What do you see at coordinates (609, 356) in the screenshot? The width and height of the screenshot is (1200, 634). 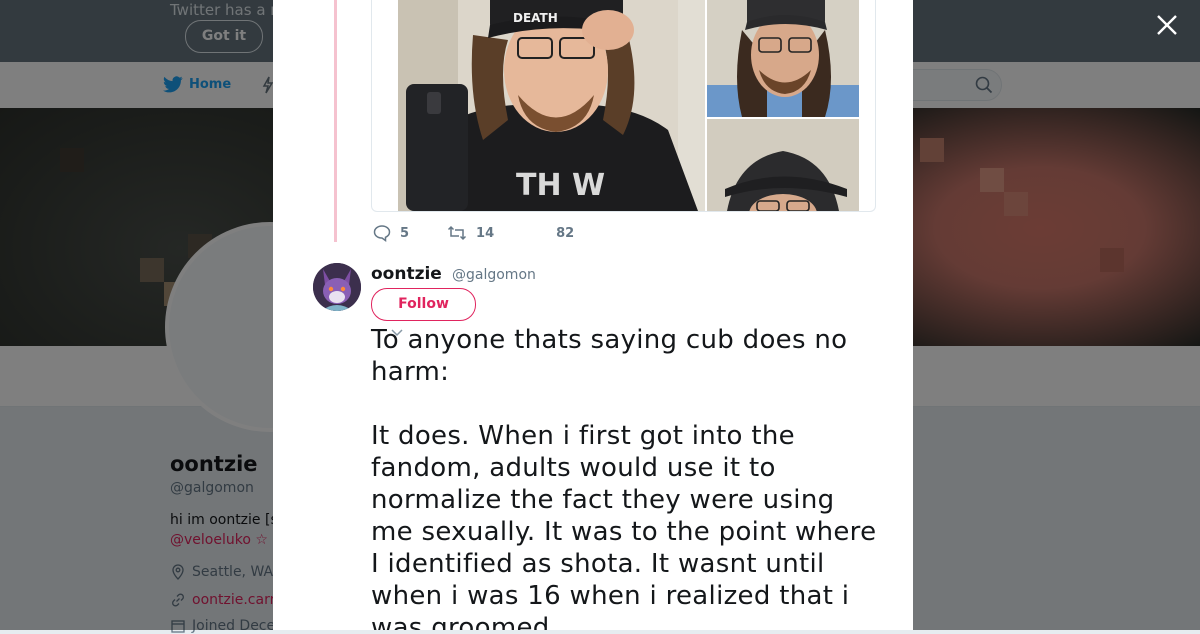 I see `tweet-text-paragraph-1: To anyone thats saying cub does no harm:` at bounding box center [609, 356].